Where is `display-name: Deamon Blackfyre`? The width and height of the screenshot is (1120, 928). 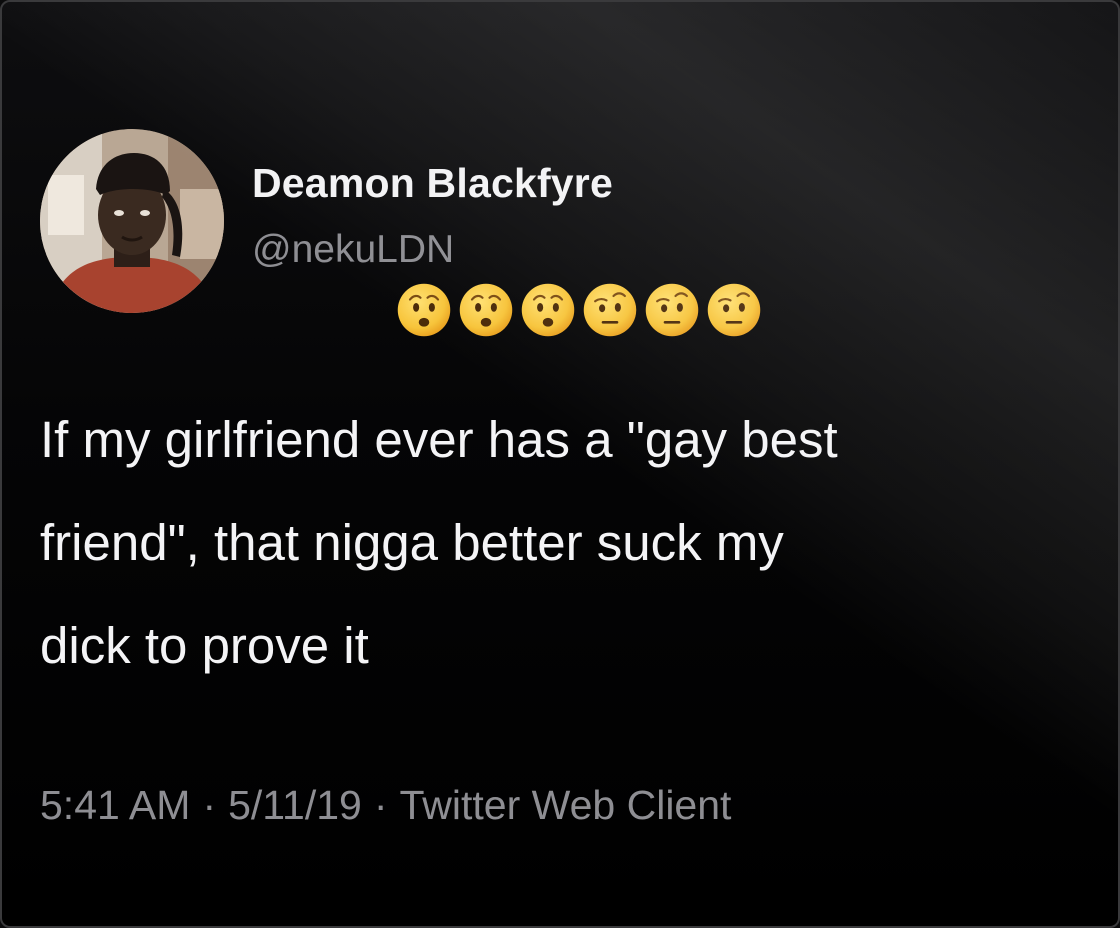 display-name: Deamon Blackfyre is located at coordinates (432, 183).